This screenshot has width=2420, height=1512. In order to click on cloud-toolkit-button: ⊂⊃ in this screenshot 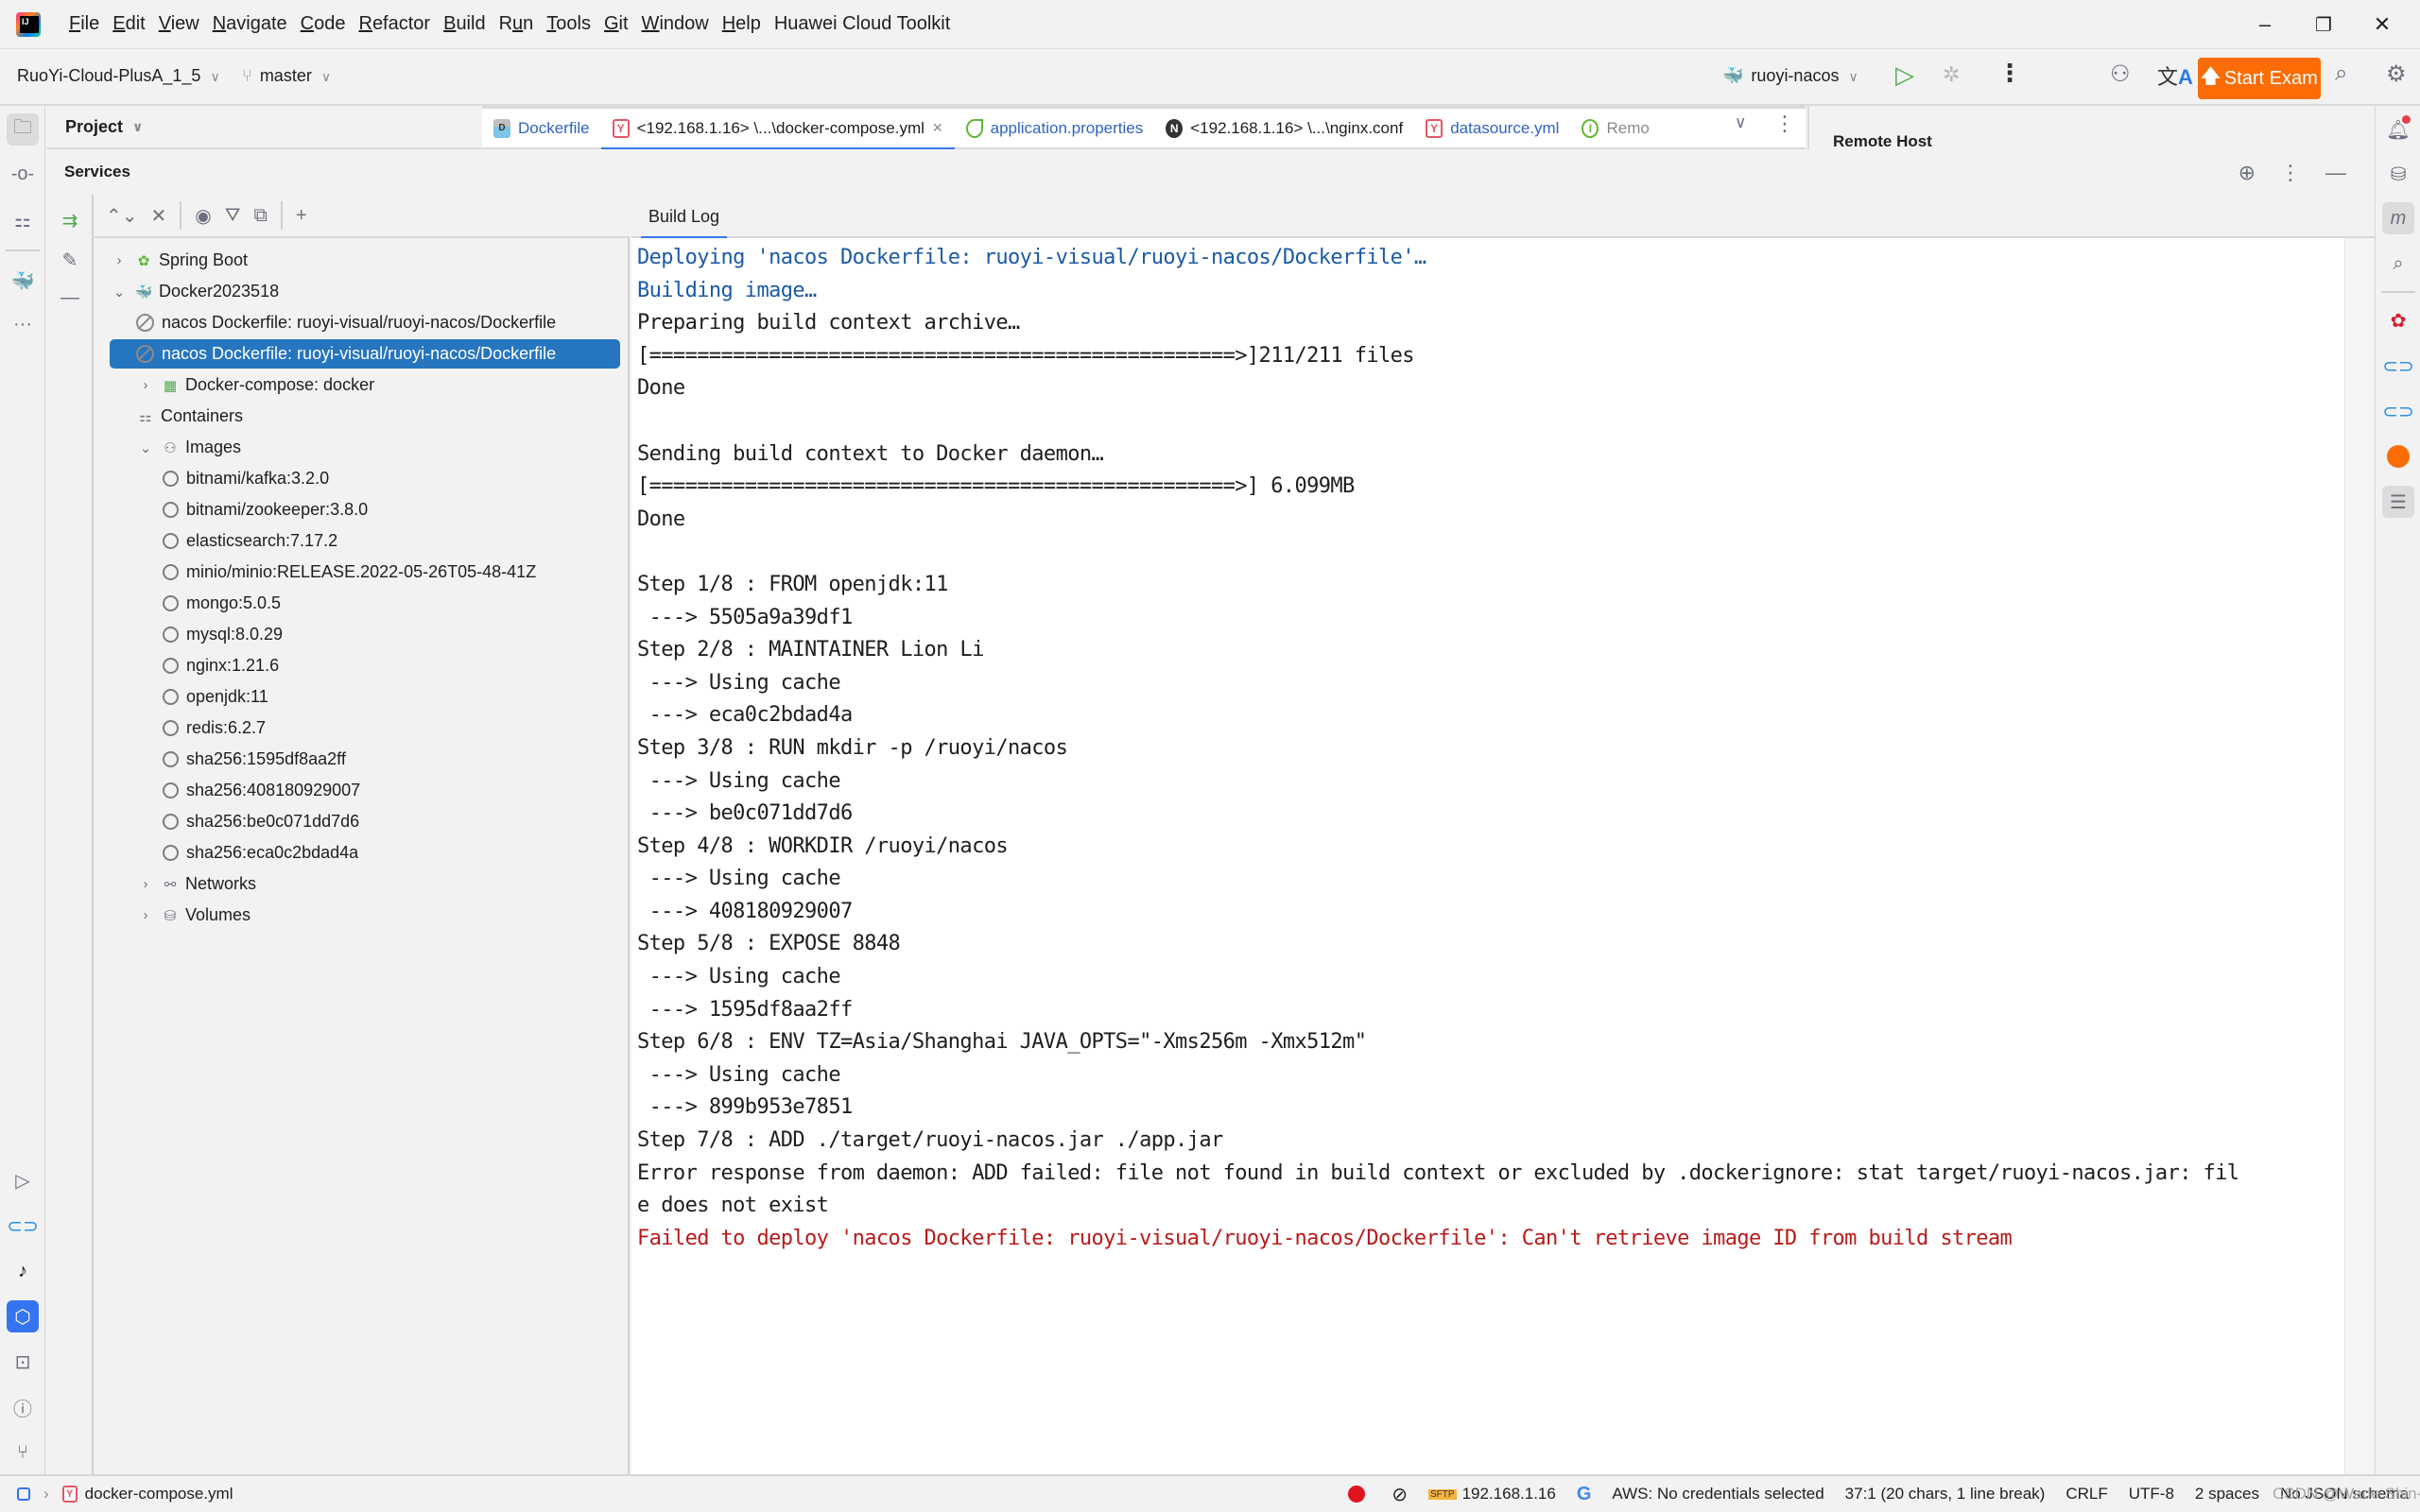, I will do `click(23, 1226)`.